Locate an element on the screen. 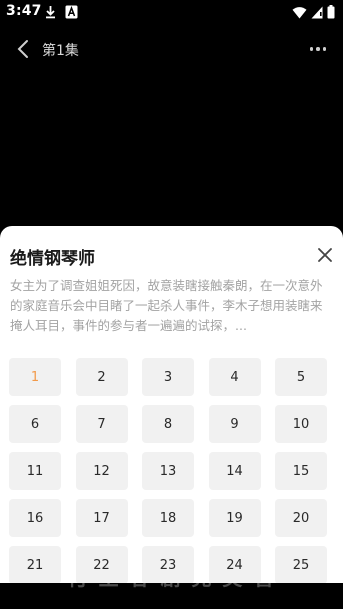 This screenshot has height=609, width=343. episode-button-23: 23 is located at coordinates (168, 564).